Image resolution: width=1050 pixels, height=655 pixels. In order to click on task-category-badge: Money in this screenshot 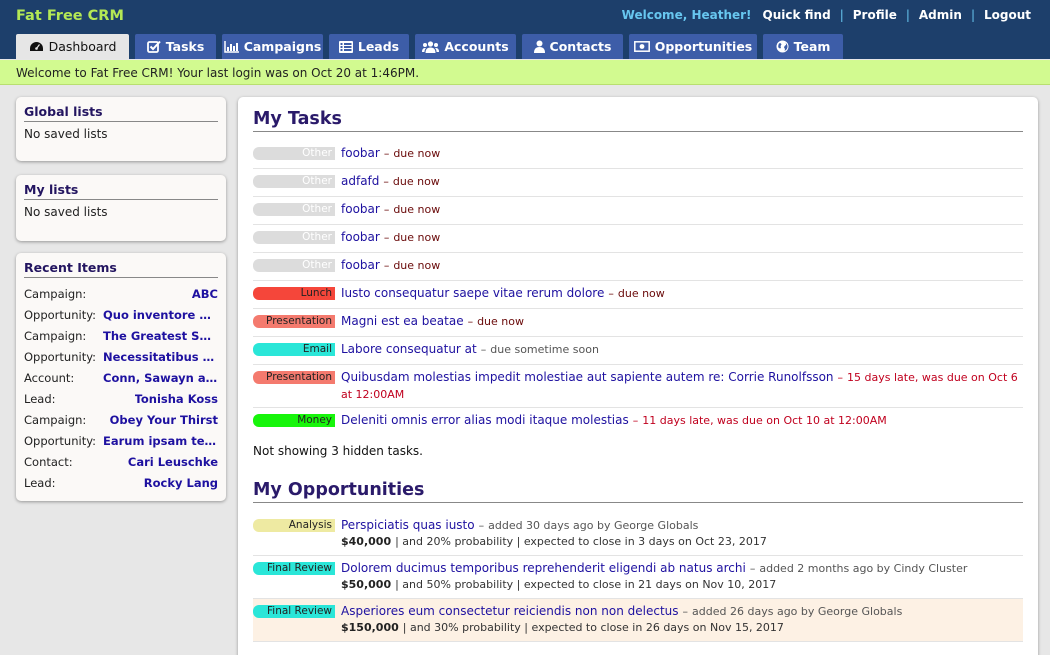, I will do `click(294, 420)`.